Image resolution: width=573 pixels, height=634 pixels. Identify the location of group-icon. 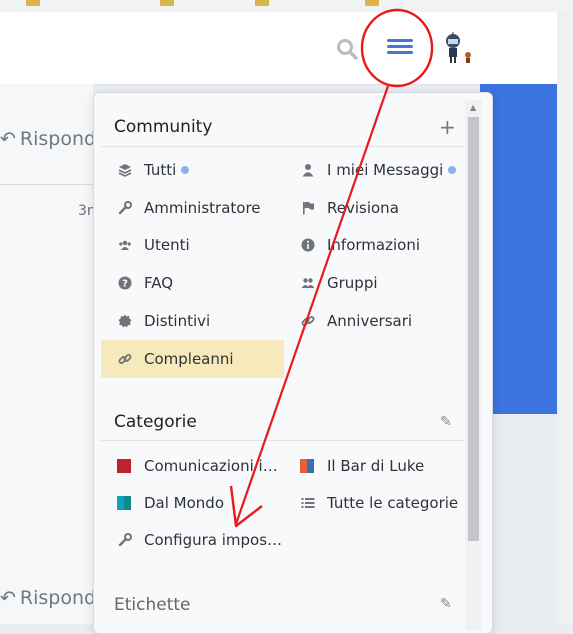
(308, 283).